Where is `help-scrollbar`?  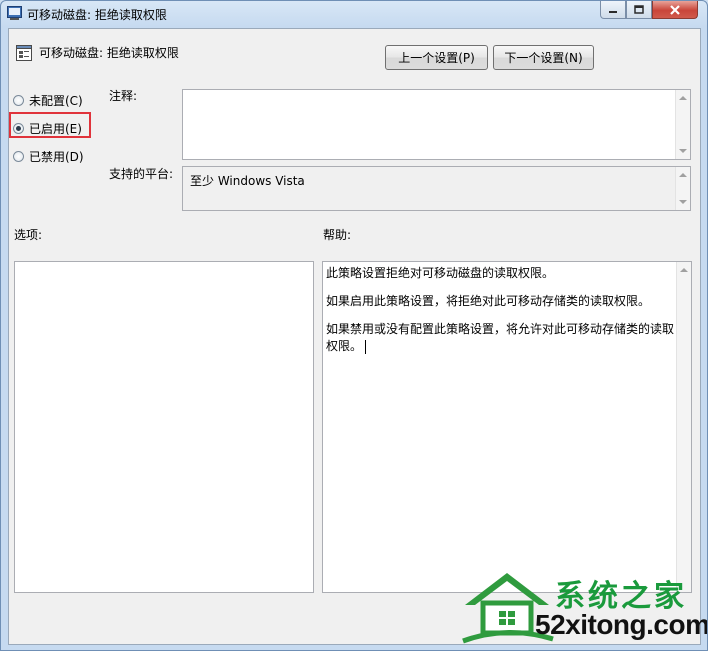
help-scrollbar is located at coordinates (683, 427).